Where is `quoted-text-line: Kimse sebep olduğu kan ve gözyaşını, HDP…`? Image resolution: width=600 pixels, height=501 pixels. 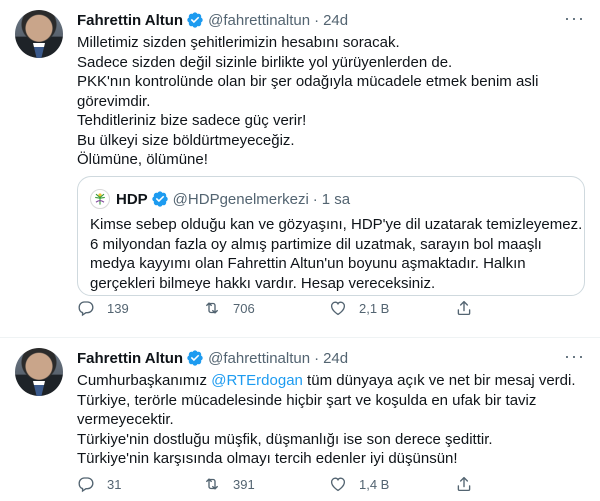 quoted-text-line: Kimse sebep olduğu kan ve gözyaşını, HDP… is located at coordinates (336, 224).